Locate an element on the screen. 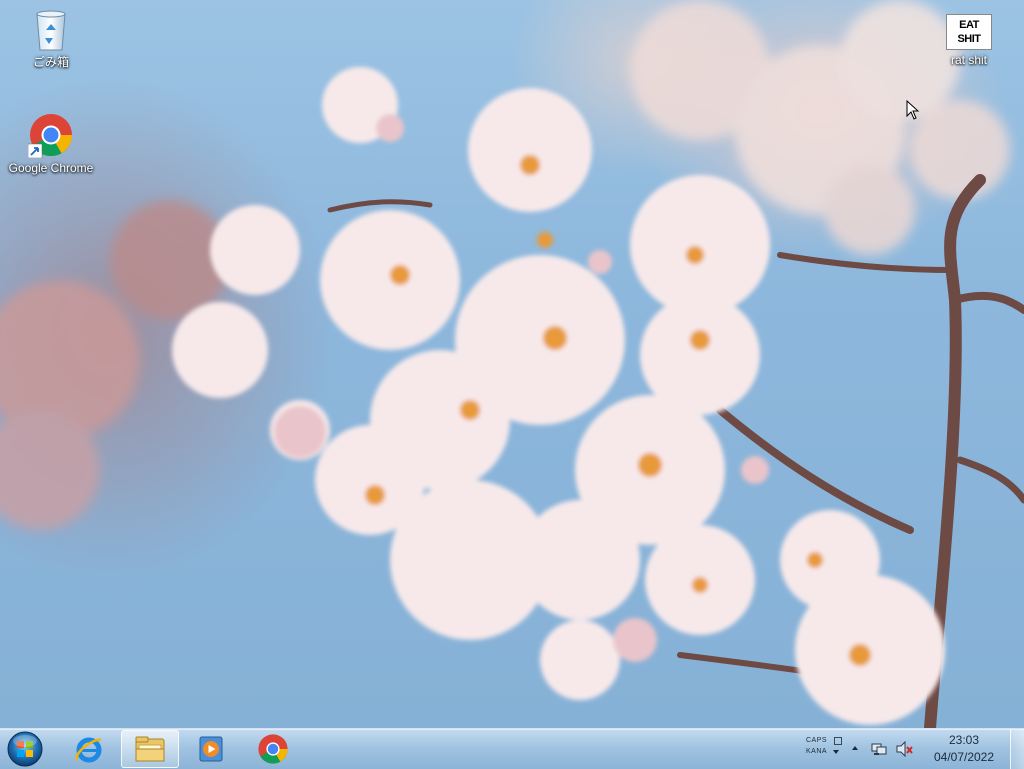  clock-date: 04/07/2022 is located at coordinates (964, 757).